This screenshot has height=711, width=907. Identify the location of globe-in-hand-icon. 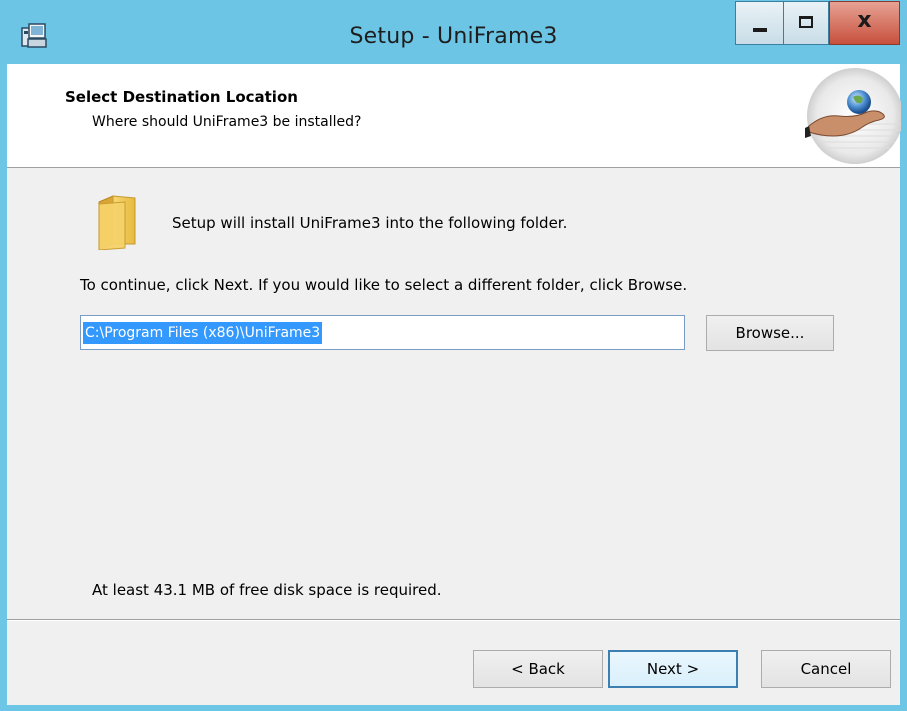
(853, 116).